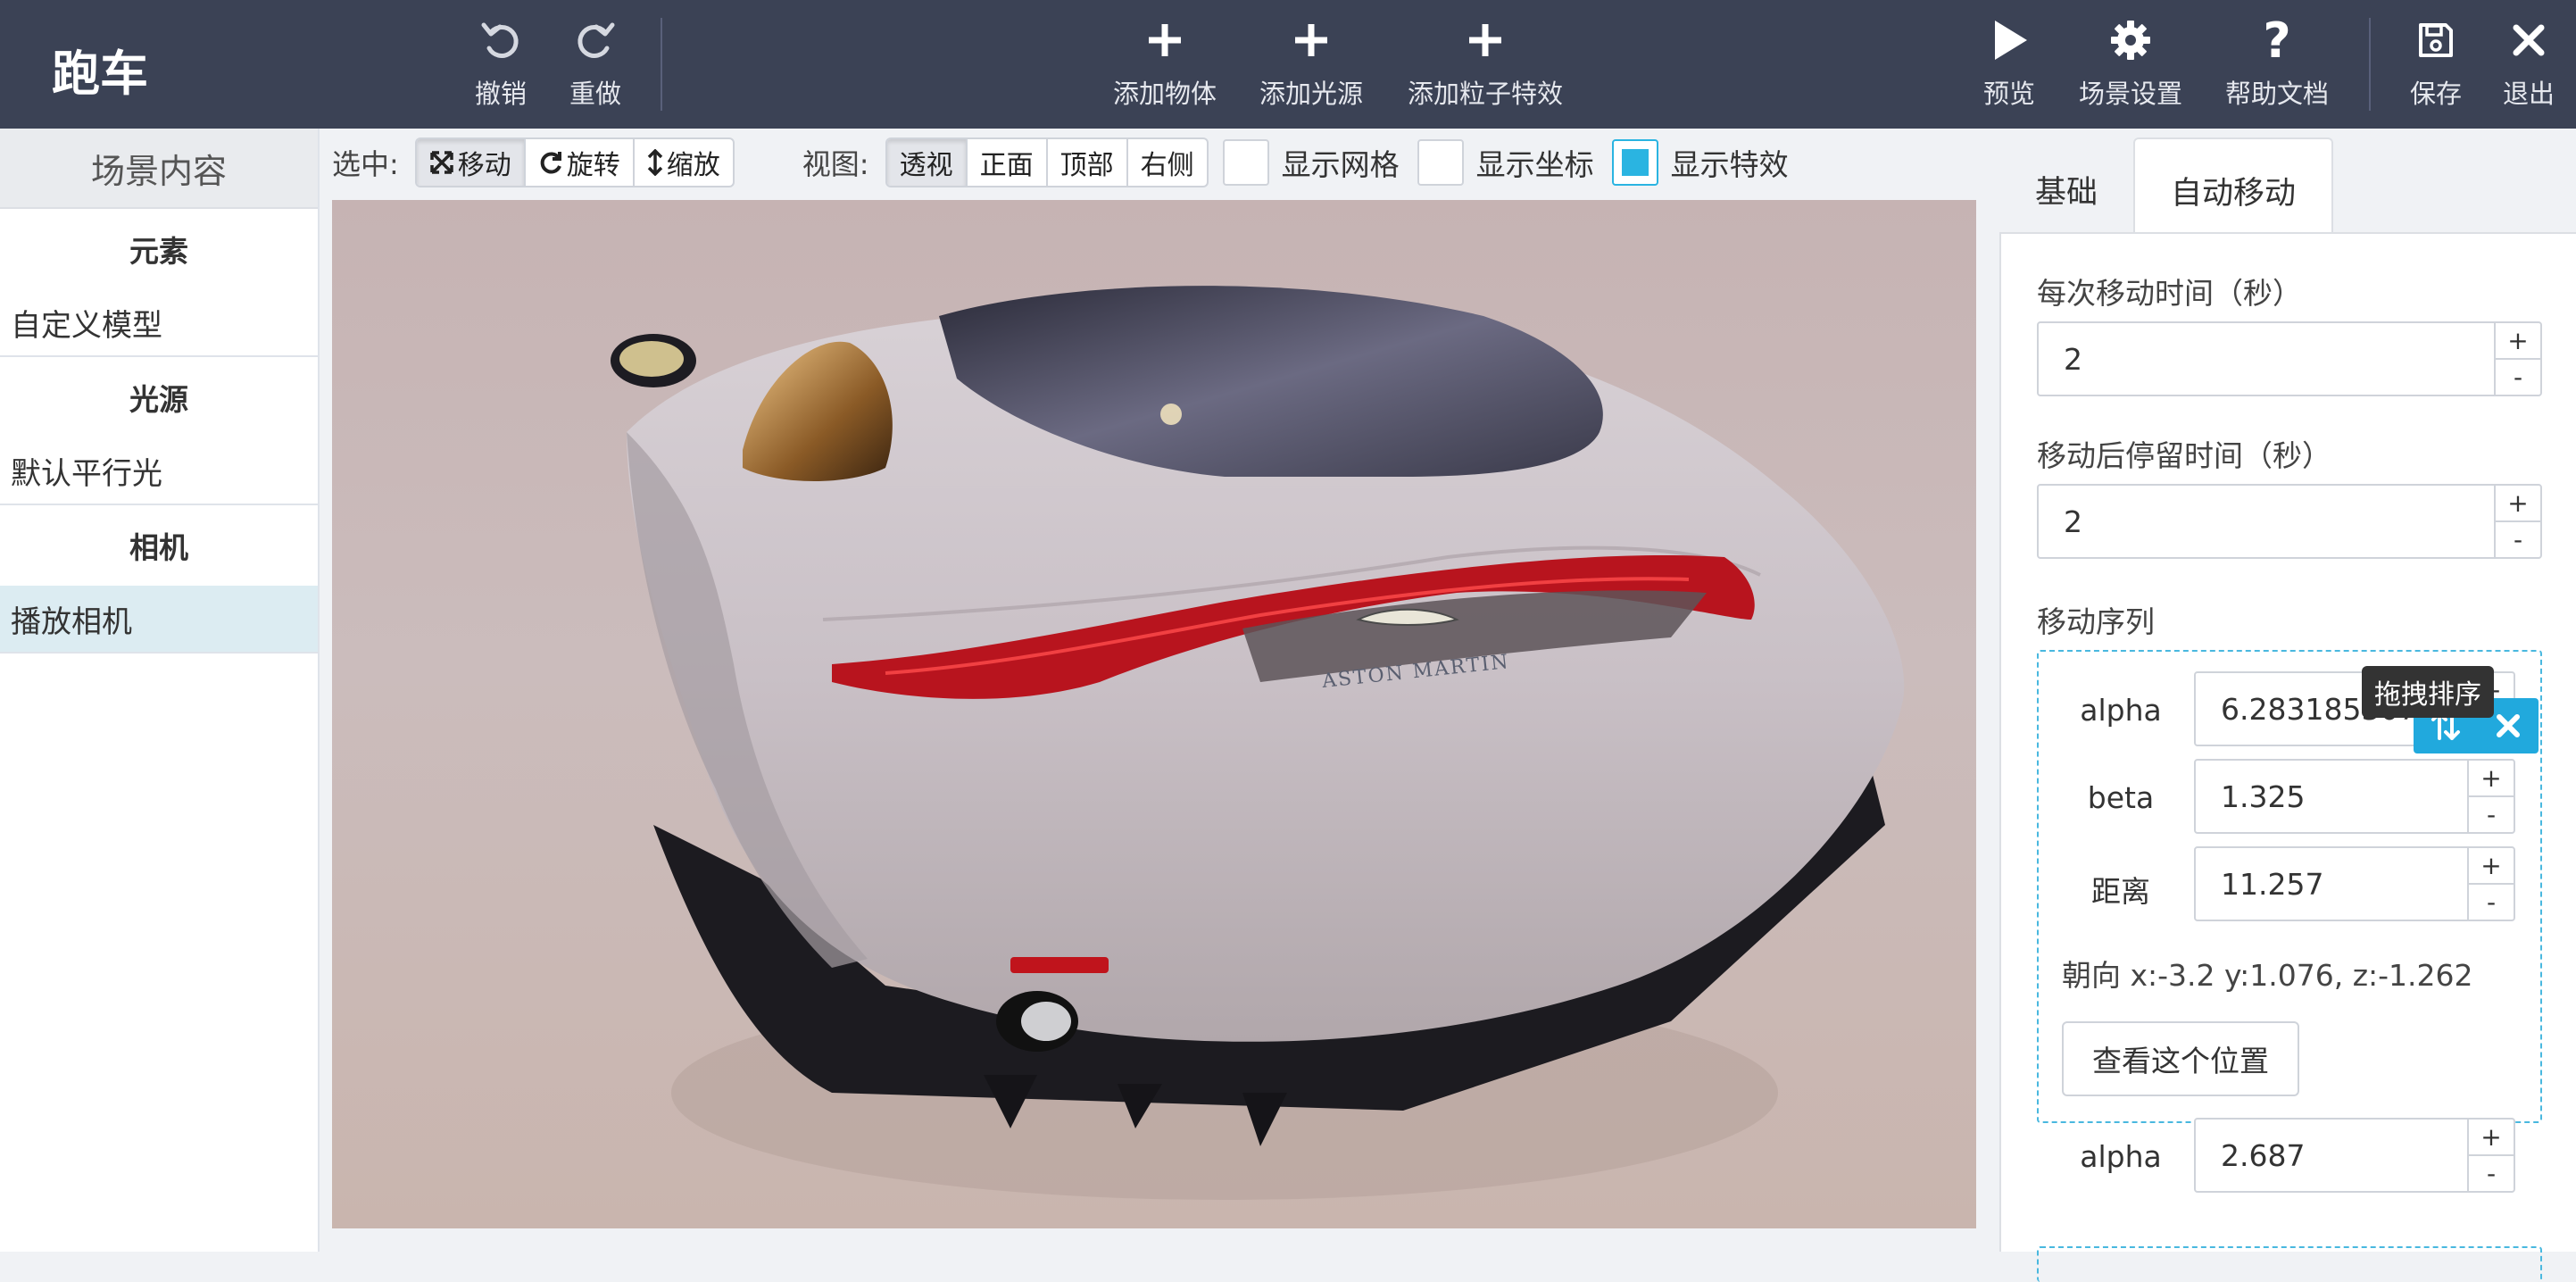 Image resolution: width=2576 pixels, height=1282 pixels. What do you see at coordinates (501, 40) in the screenshot?
I see `undo-icon` at bounding box center [501, 40].